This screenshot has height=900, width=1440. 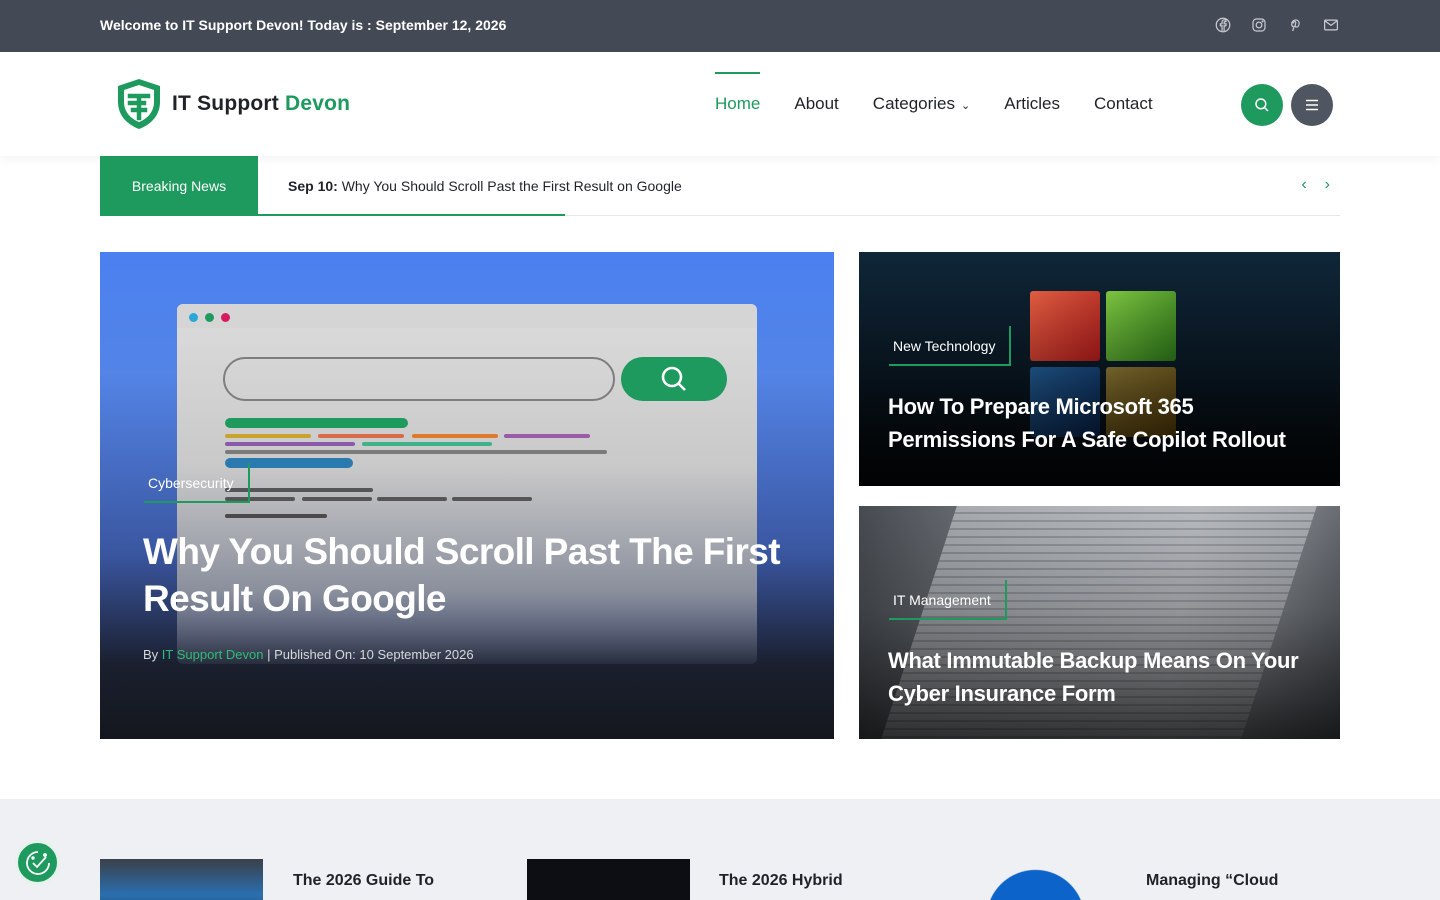 I want to click on menu-icon, so click(x=1312, y=105).